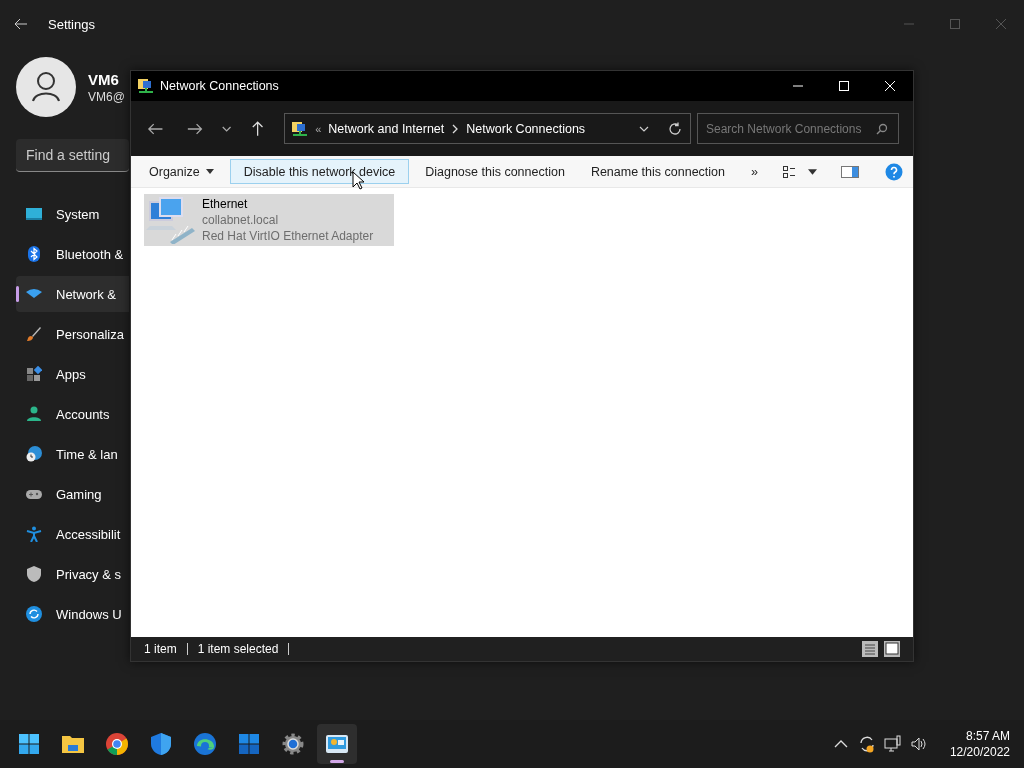 This screenshot has width=1024, height=768. I want to click on address-bar: « Network and Internet Network Connections, so click(487, 128).